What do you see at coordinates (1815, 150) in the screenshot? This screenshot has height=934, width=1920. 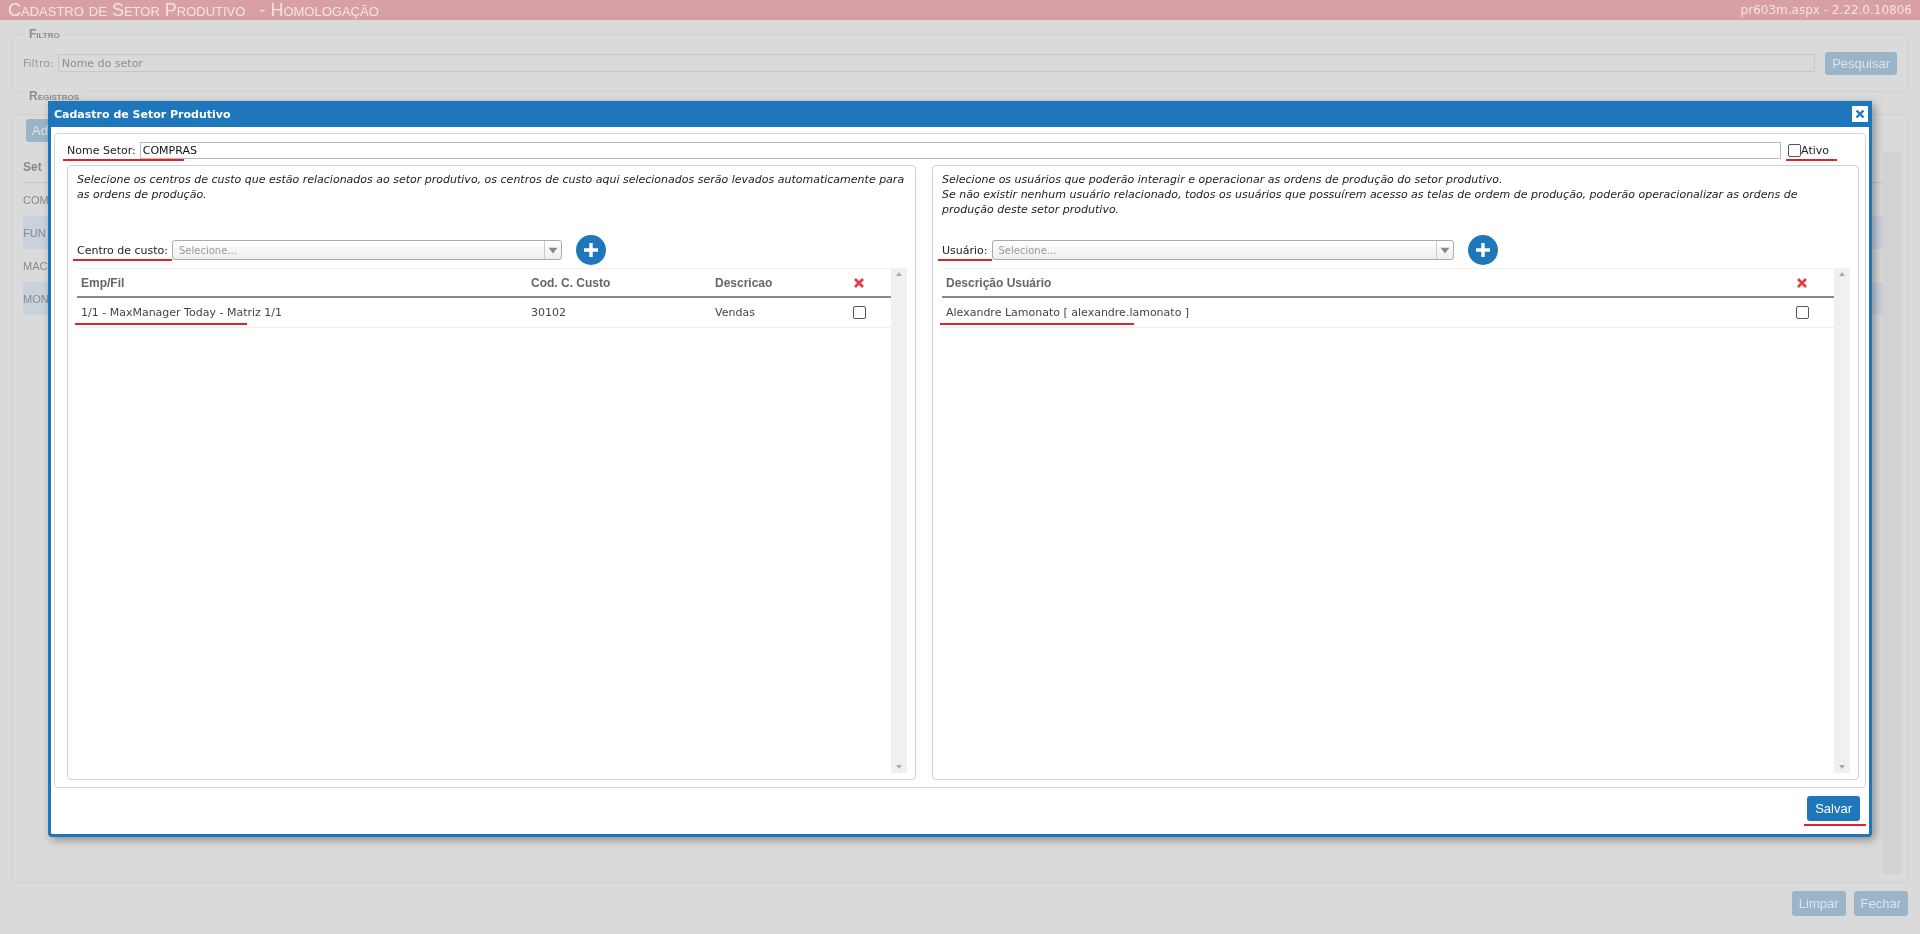 I see `checkbox-label: Ativo` at bounding box center [1815, 150].